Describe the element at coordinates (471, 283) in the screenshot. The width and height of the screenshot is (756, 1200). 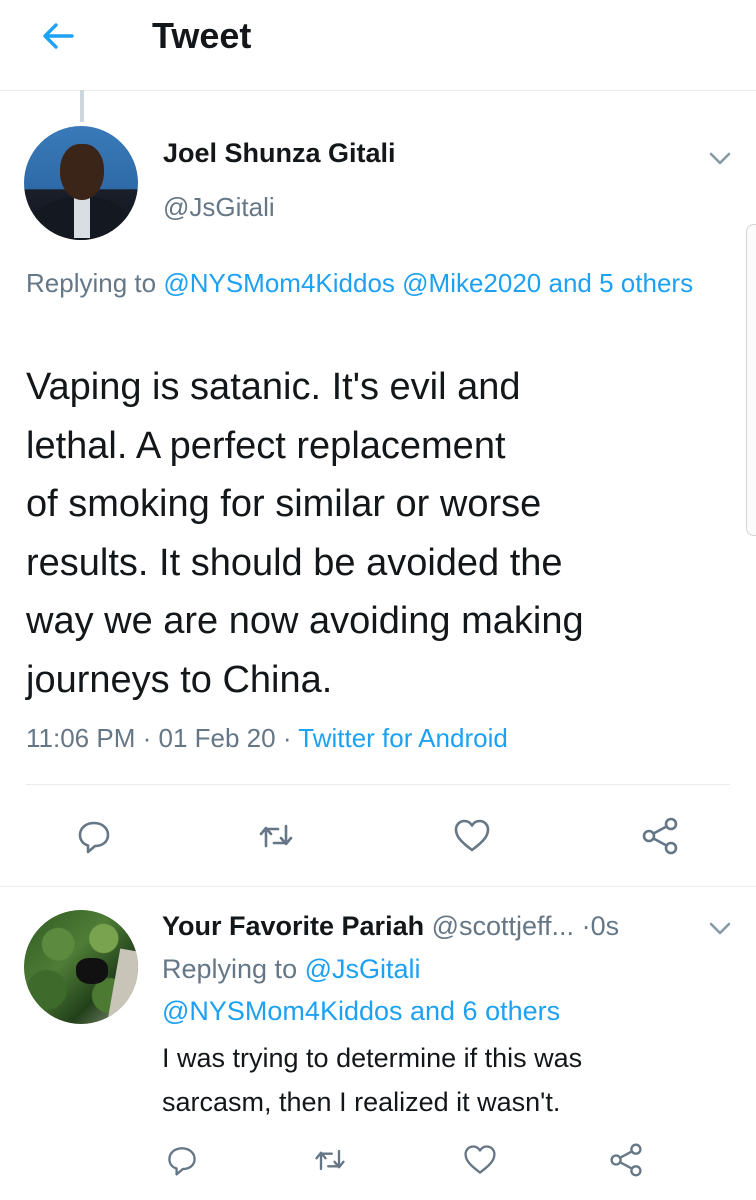
I see `mention-link: @Mike2020` at that location.